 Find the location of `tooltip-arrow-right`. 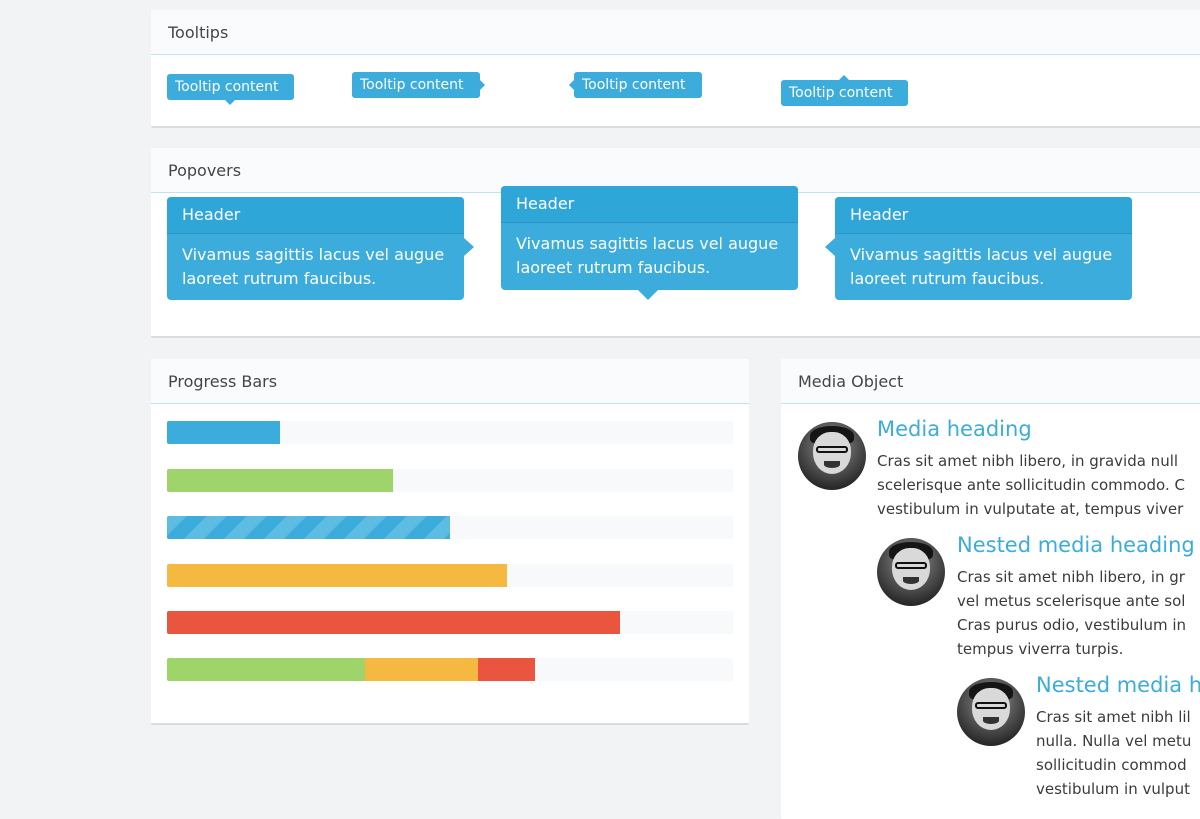

tooltip-arrow-right is located at coordinates (482, 85).